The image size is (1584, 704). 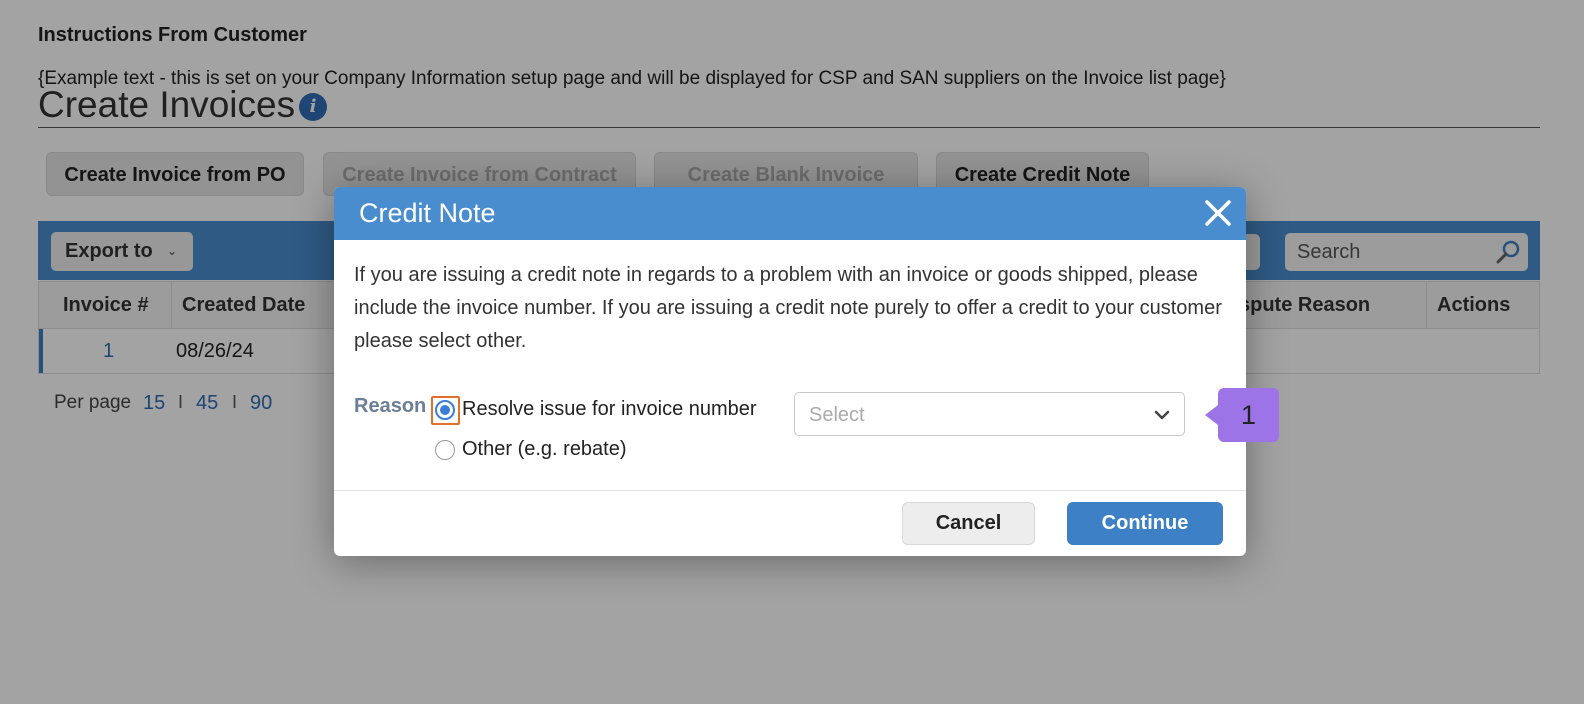 I want to click on close-icon, so click(x=1218, y=213).